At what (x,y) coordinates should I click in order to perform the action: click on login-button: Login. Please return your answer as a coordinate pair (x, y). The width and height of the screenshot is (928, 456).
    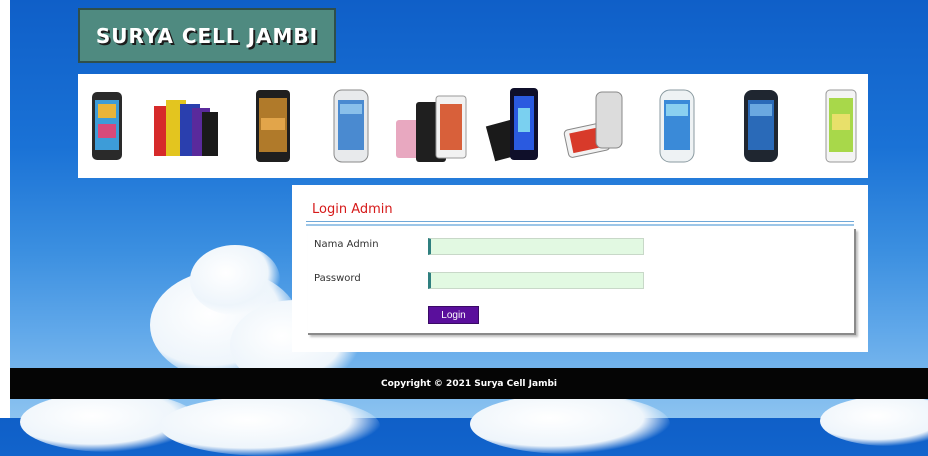
    Looking at the image, I should click on (453, 315).